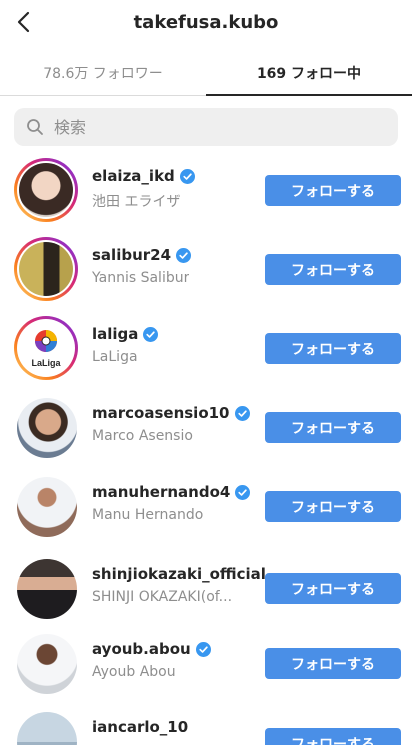  What do you see at coordinates (134, 672) in the screenshot?
I see `full-name: Ayoub Abou` at bounding box center [134, 672].